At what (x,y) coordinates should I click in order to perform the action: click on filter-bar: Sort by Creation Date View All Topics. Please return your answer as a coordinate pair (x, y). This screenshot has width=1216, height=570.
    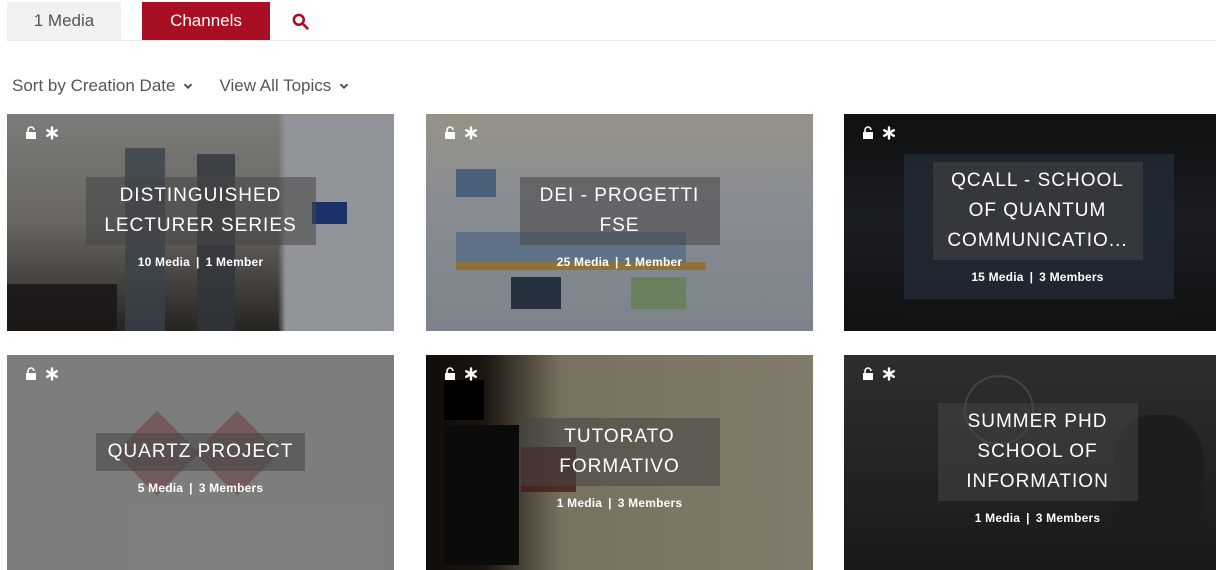
    Looking at the image, I should click on (180, 86).